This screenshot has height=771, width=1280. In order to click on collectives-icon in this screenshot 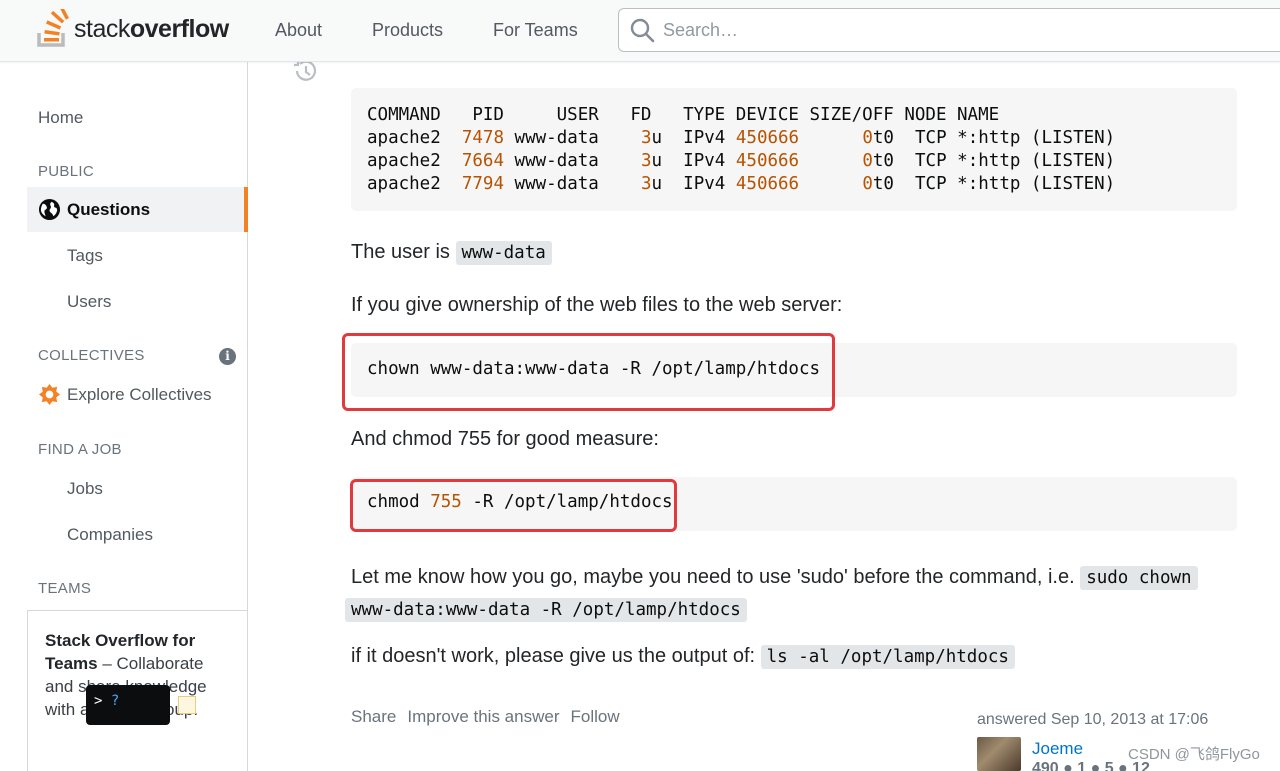, I will do `click(49, 394)`.